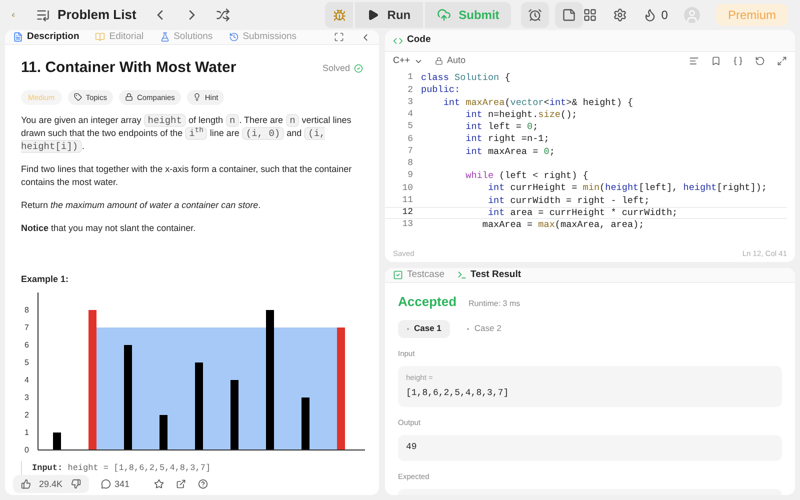 This screenshot has height=500, width=800. Describe the element at coordinates (409, 90) in the screenshot. I see `line-number: 2` at that location.